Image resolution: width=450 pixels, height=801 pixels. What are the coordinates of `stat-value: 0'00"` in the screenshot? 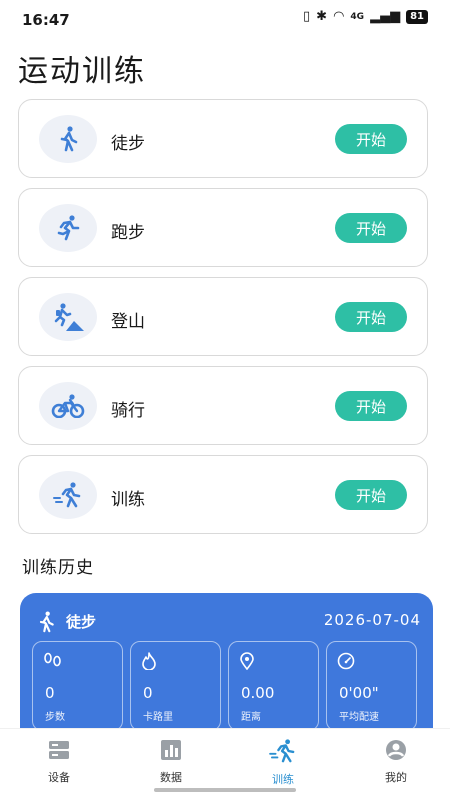 It's located at (359, 693).